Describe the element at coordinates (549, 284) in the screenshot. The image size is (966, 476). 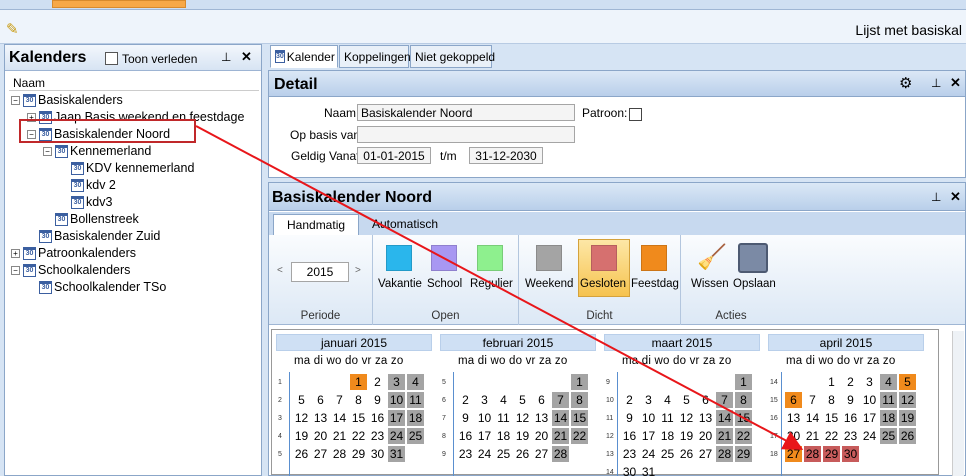
I see `weekend-button: Weekend` at that location.